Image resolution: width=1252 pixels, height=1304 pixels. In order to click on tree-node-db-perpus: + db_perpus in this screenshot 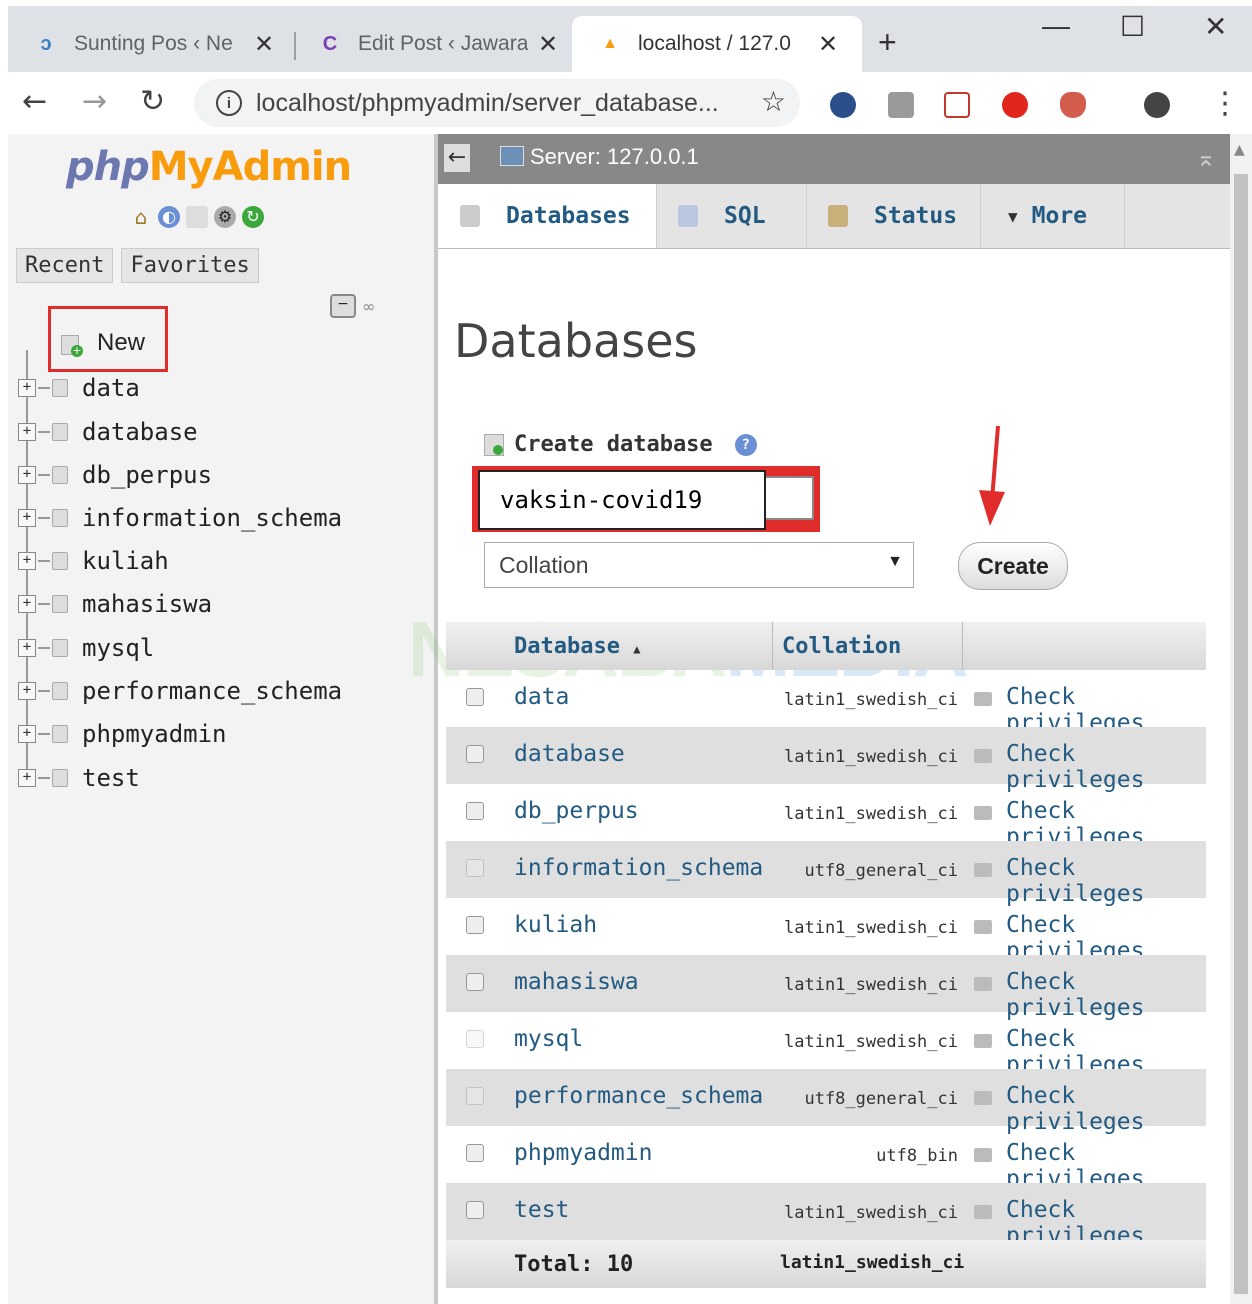, I will do `click(115, 475)`.